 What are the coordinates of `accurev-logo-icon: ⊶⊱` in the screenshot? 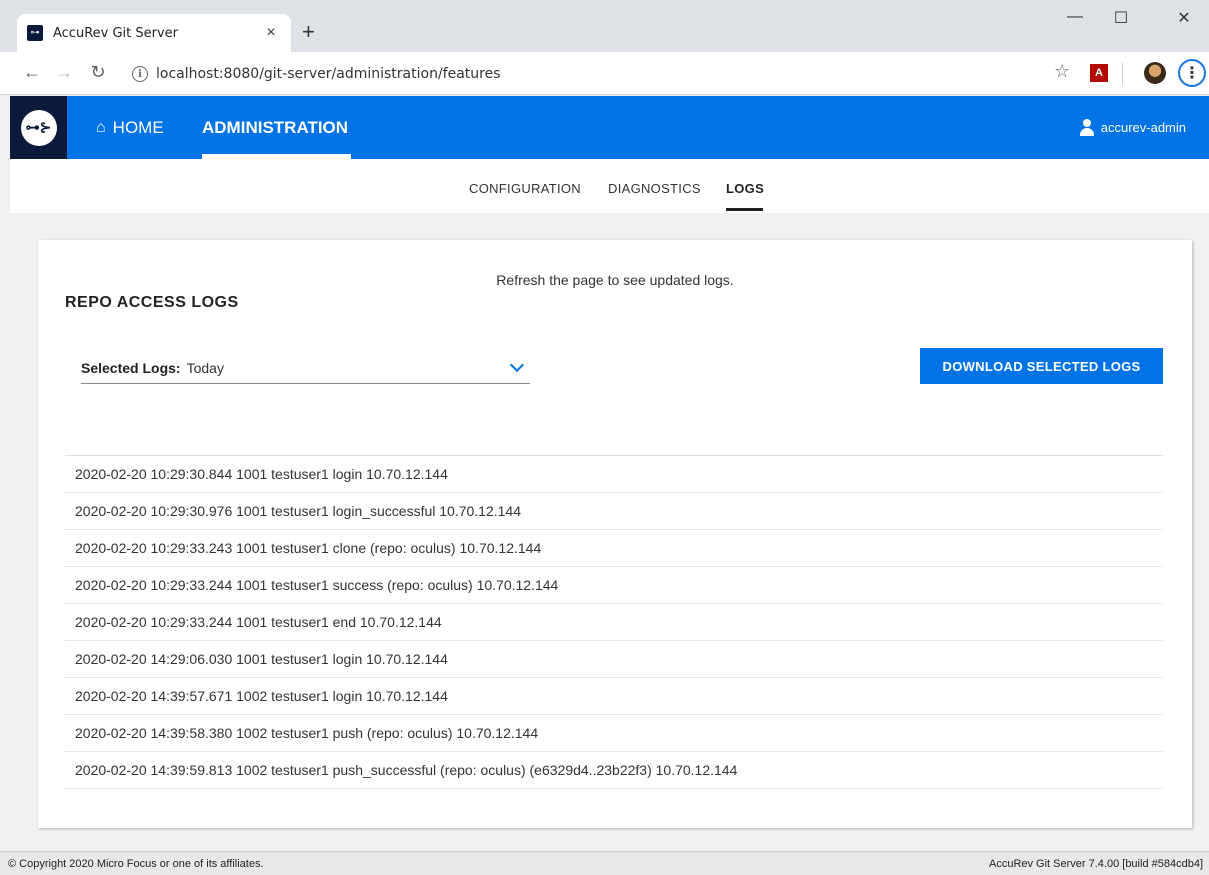 It's located at (38, 127).